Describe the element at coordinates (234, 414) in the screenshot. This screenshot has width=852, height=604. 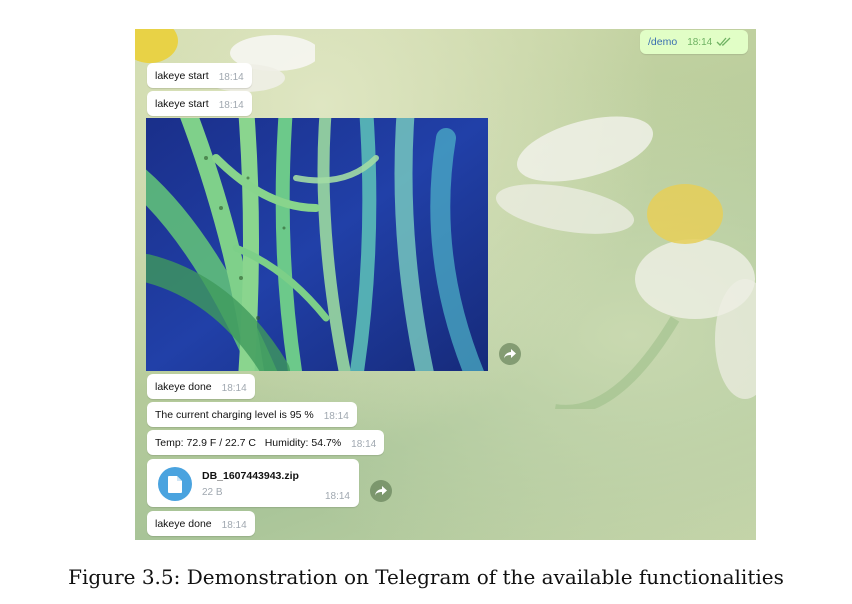
I see `message-text: The current charging level is 95 %` at that location.